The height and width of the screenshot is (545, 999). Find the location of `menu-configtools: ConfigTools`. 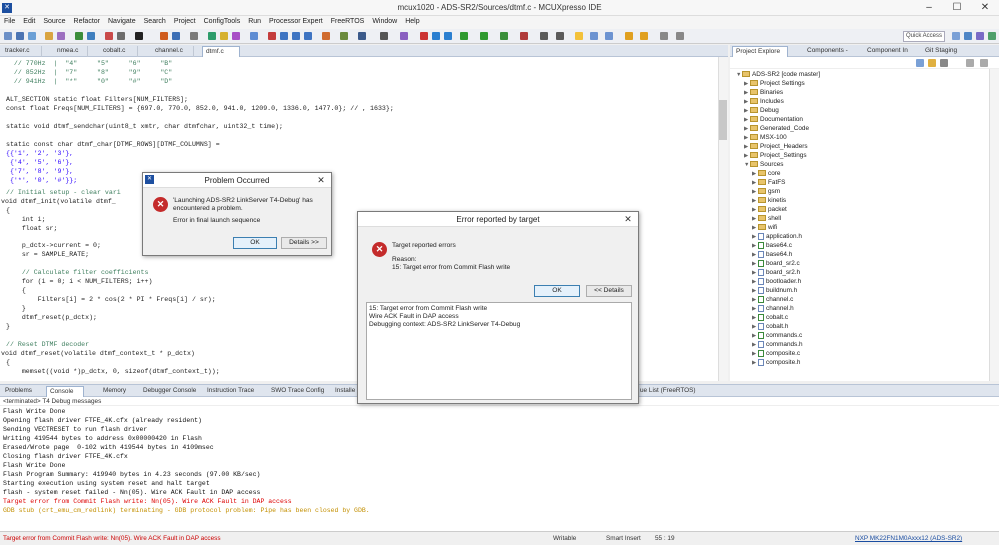

menu-configtools: ConfigTools is located at coordinates (222, 21).